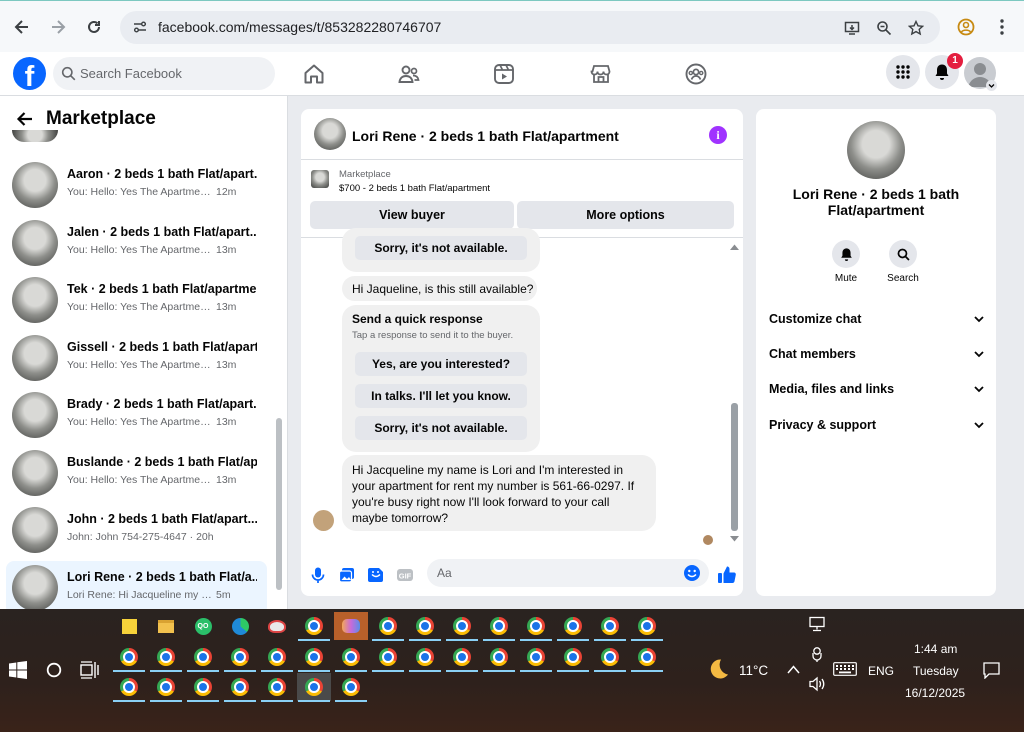 The image size is (1024, 732). Describe the element at coordinates (734, 247) in the screenshot. I see `scroll-up-arrow-icon` at that location.